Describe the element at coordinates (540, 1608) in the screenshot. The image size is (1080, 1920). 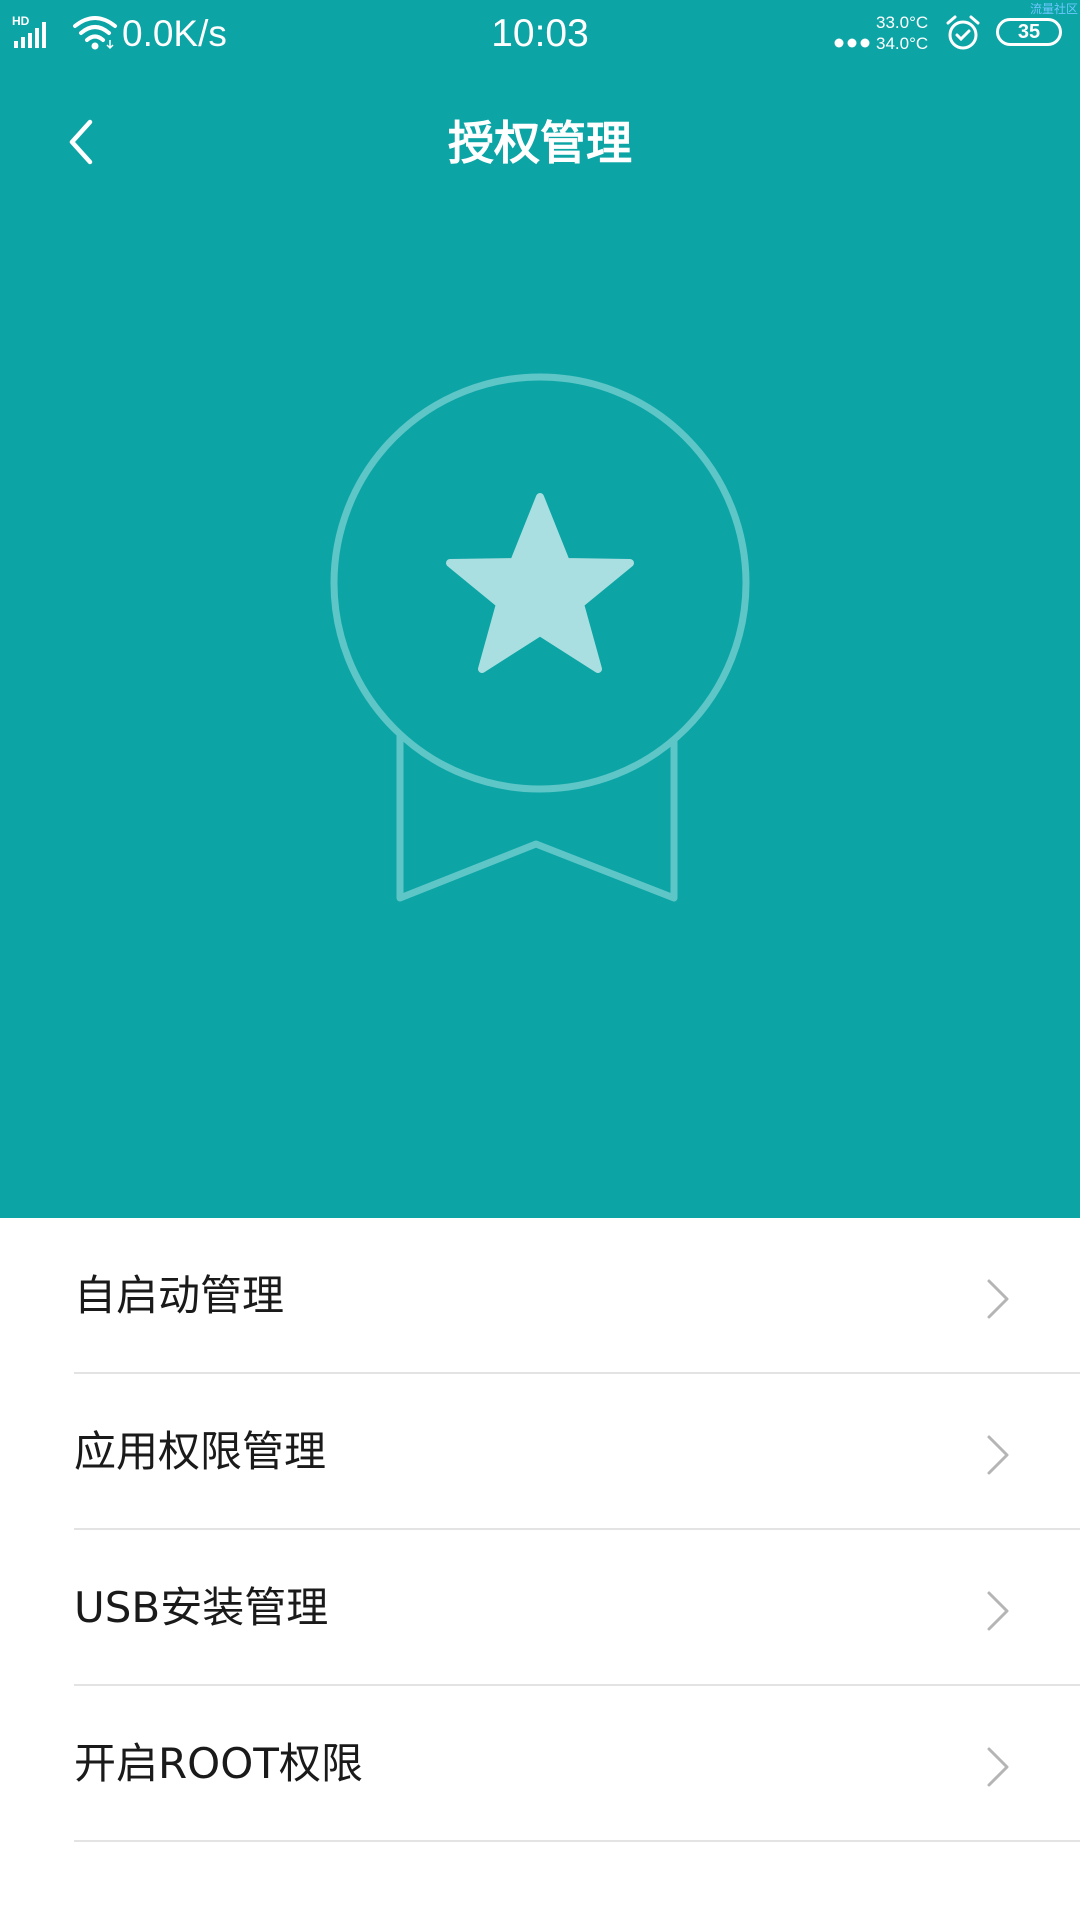
I see `menu-item-usb-install: USB安装管理` at that location.